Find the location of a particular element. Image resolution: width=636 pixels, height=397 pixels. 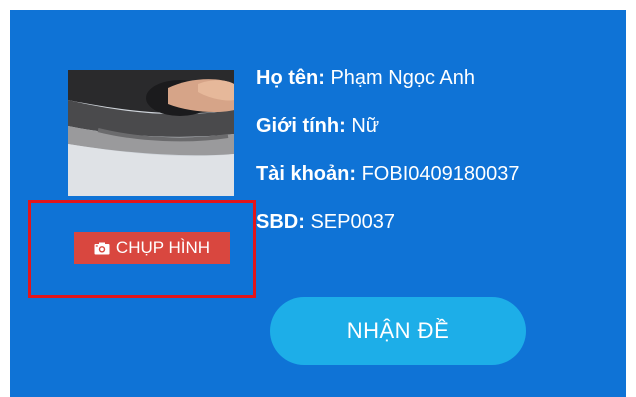

capture-highlight-box is located at coordinates (142, 249).